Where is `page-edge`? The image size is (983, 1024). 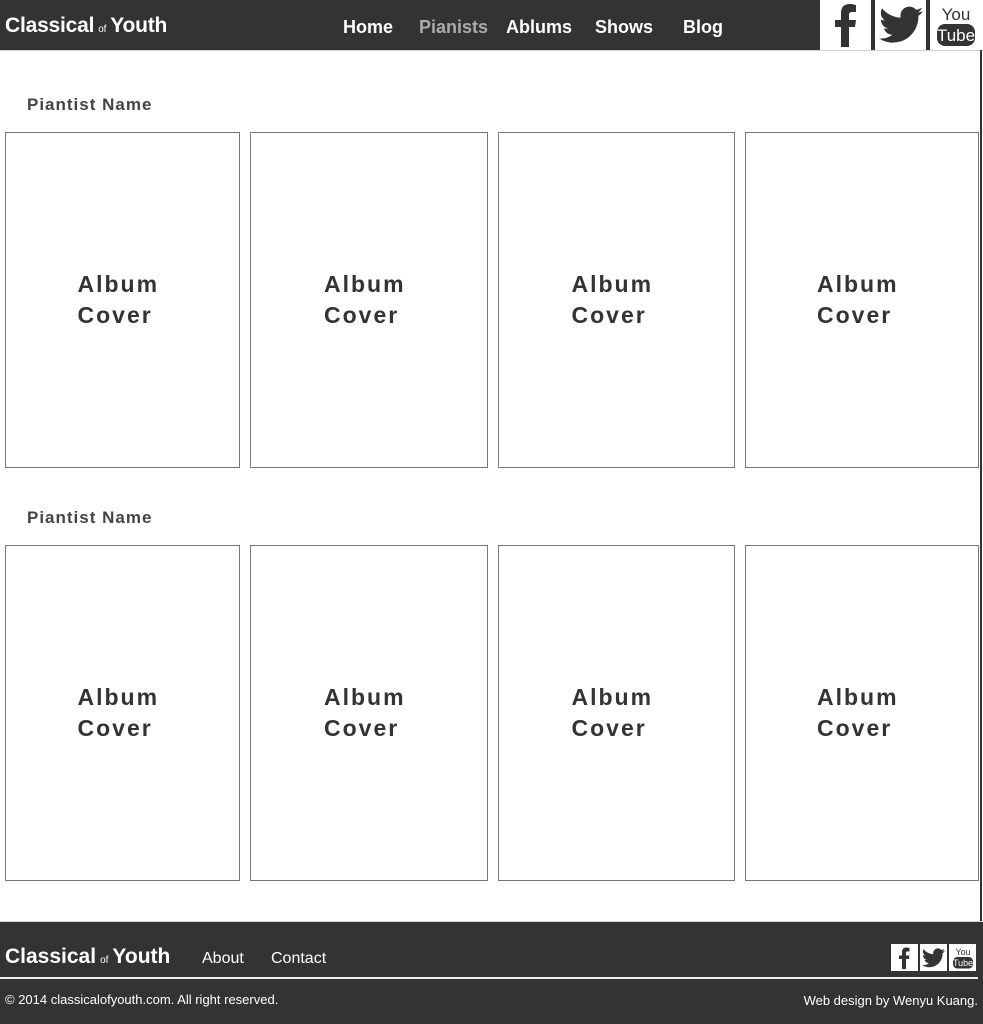
page-edge is located at coordinates (981, 485).